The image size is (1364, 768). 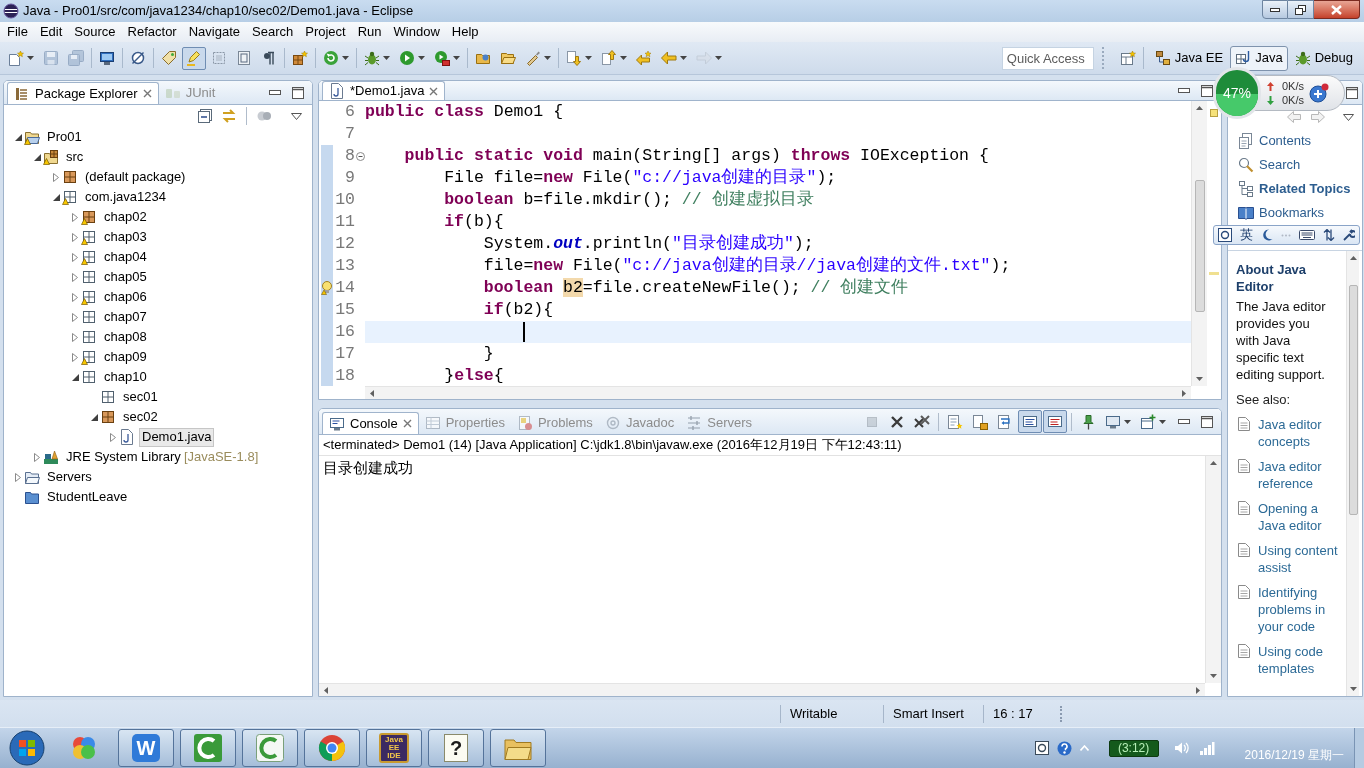 I want to click on tree-item: chap07, so click(x=125, y=317).